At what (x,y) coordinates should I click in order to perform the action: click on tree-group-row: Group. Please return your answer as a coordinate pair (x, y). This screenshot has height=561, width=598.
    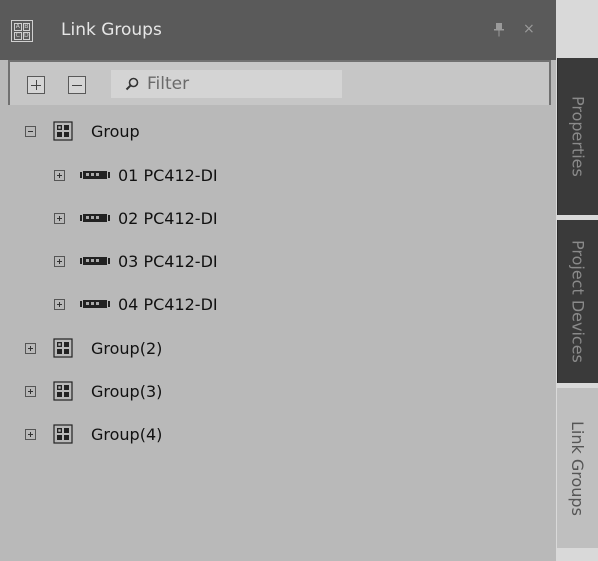
    Looking at the image, I should click on (82, 131).